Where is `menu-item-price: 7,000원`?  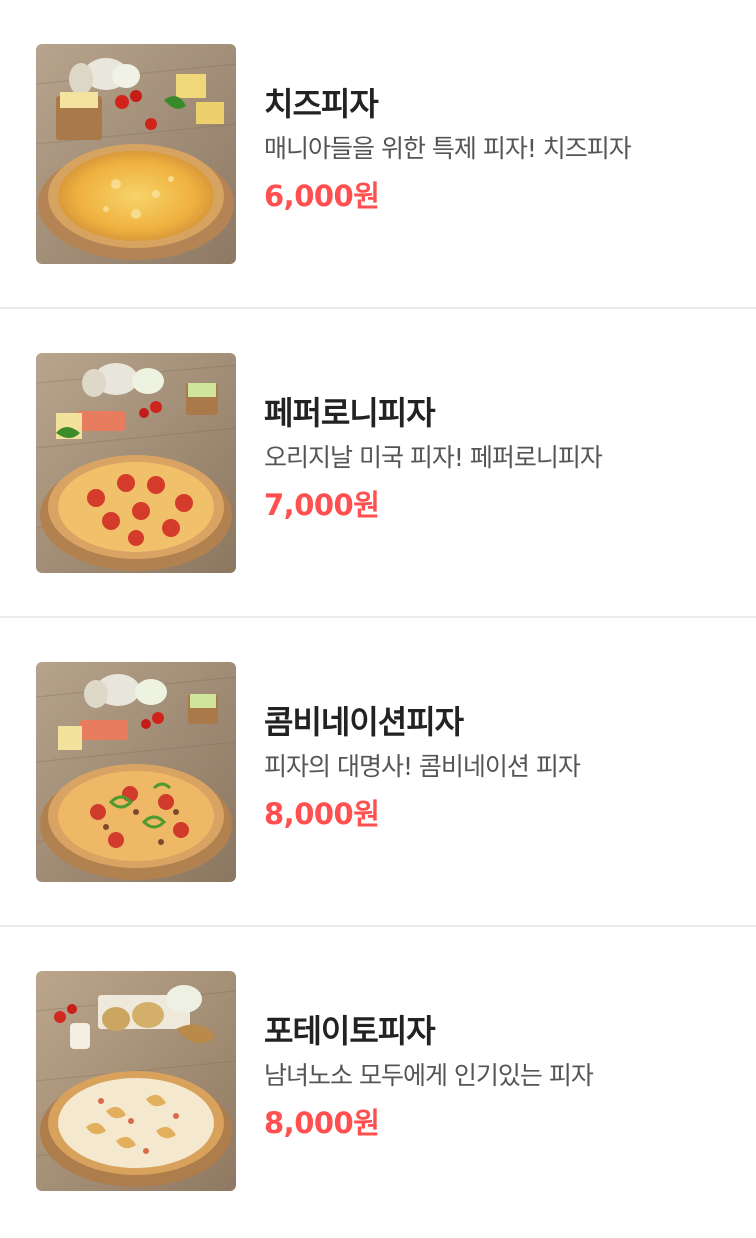 menu-item-price: 7,000원 is located at coordinates (322, 505).